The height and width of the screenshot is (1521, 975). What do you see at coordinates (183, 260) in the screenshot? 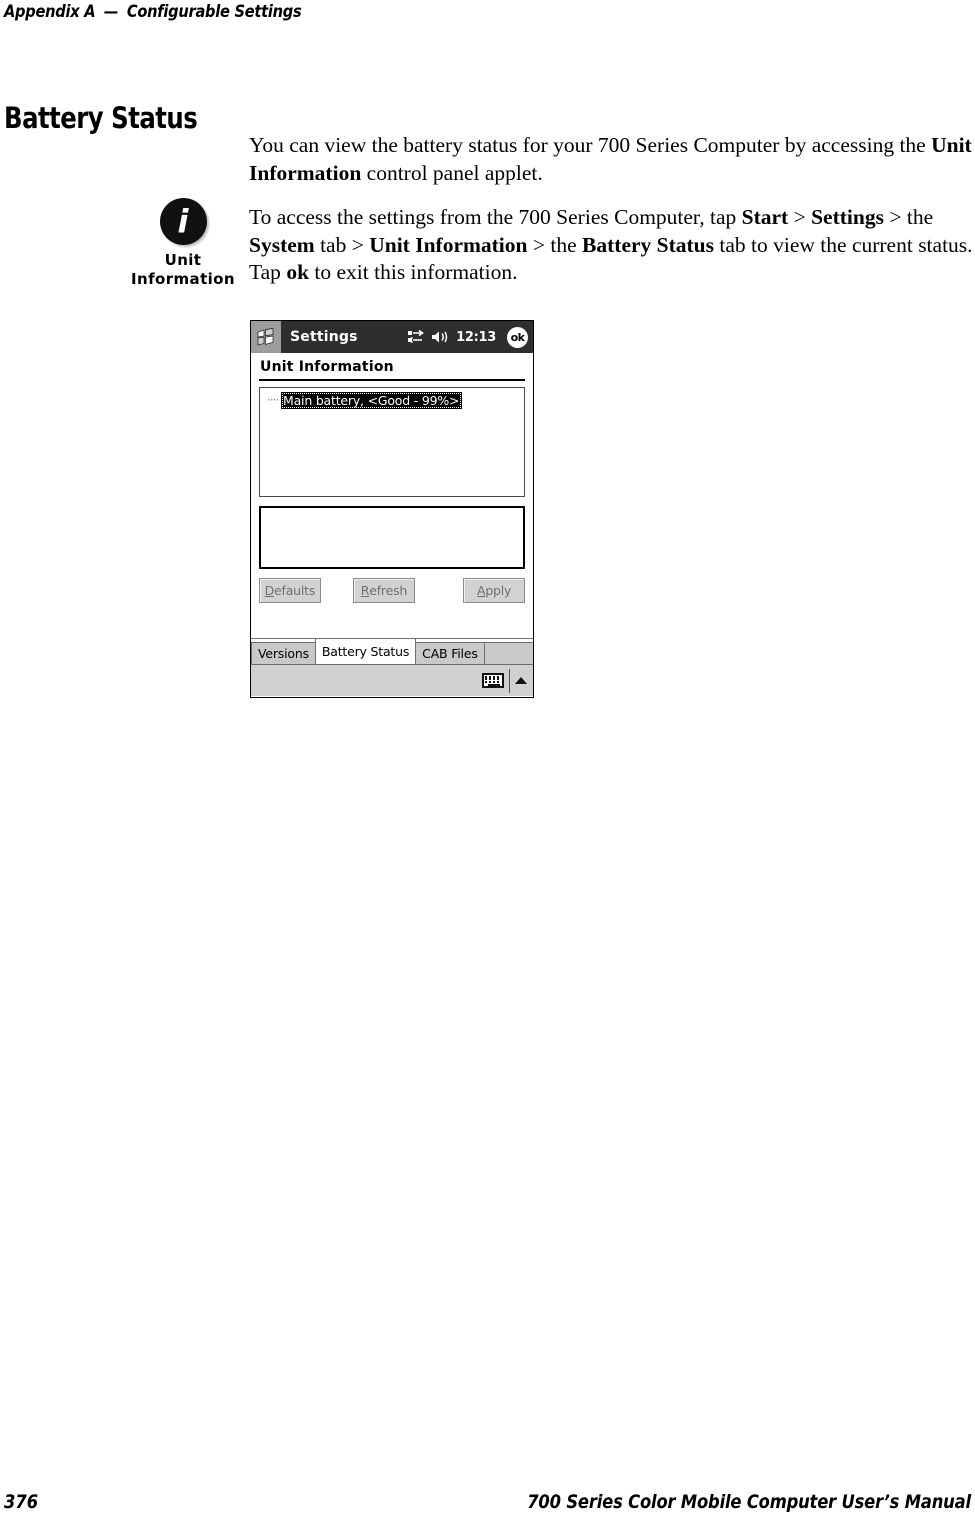
I see `margin-icon-caption-line1: Unit` at bounding box center [183, 260].